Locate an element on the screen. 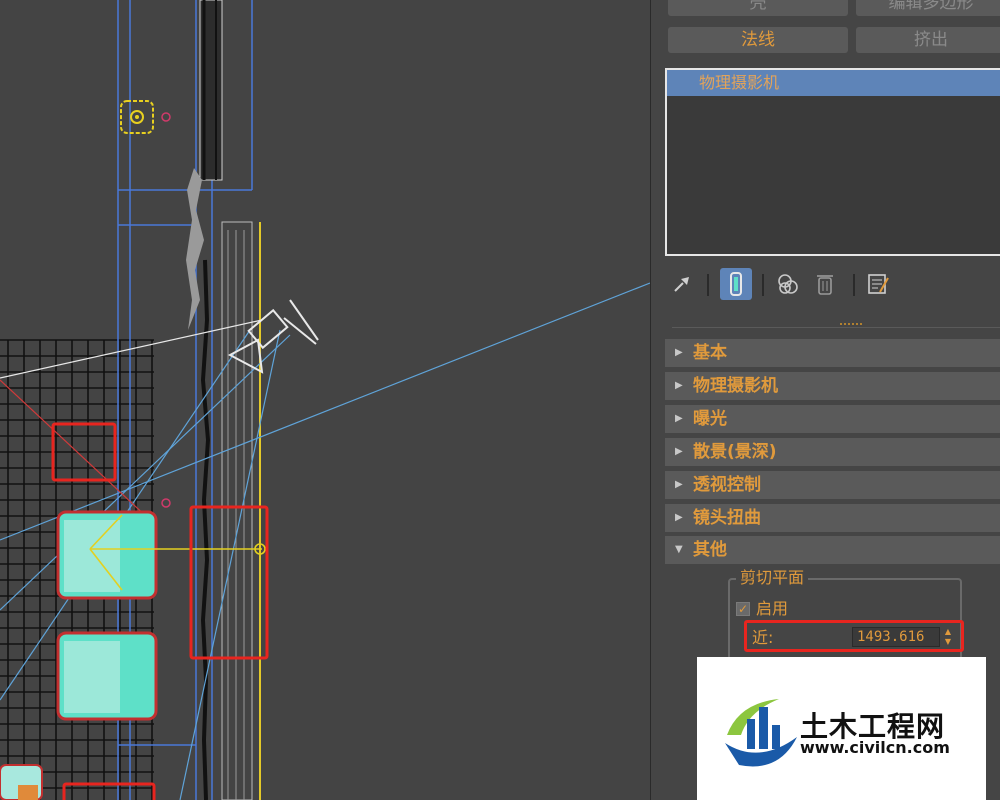 This screenshot has height=800, width=1000. show-end-result-icon is located at coordinates (736, 284).